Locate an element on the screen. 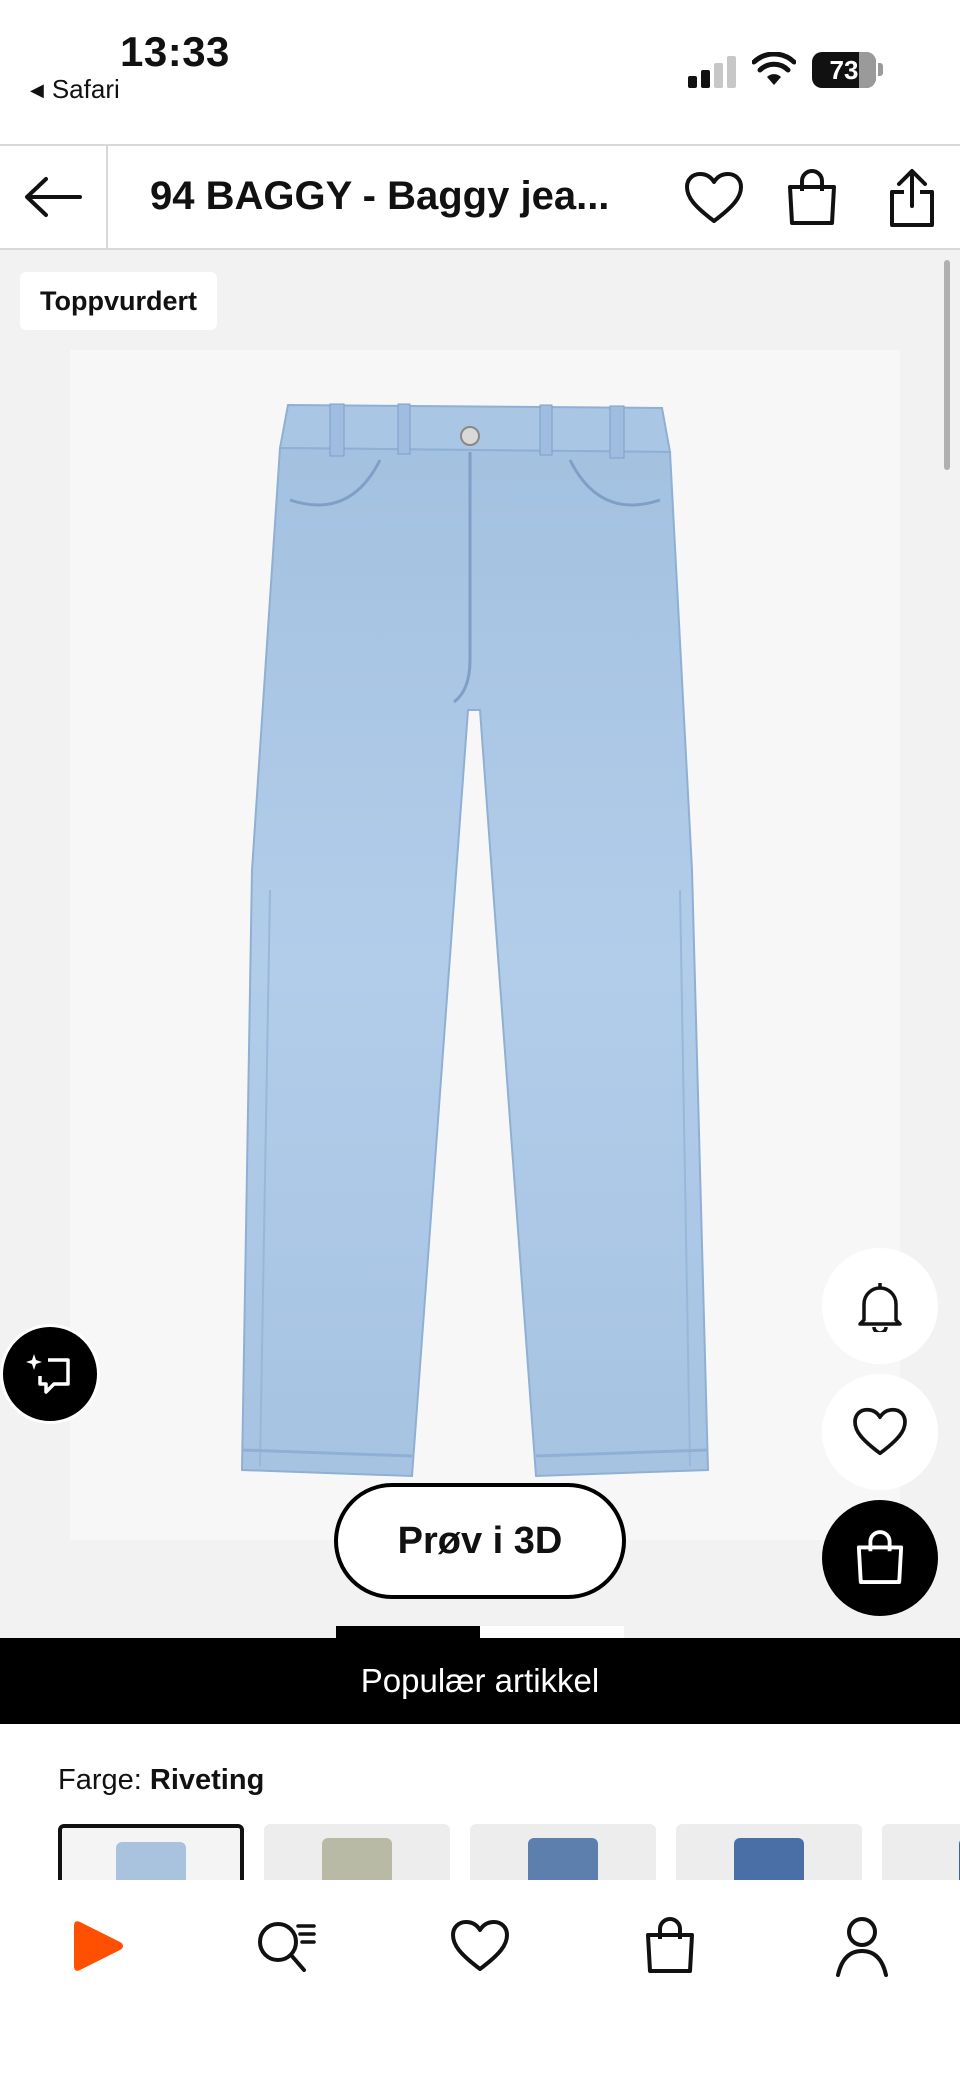 The image size is (960, 2081). wishlist-button is located at coordinates (714, 198).